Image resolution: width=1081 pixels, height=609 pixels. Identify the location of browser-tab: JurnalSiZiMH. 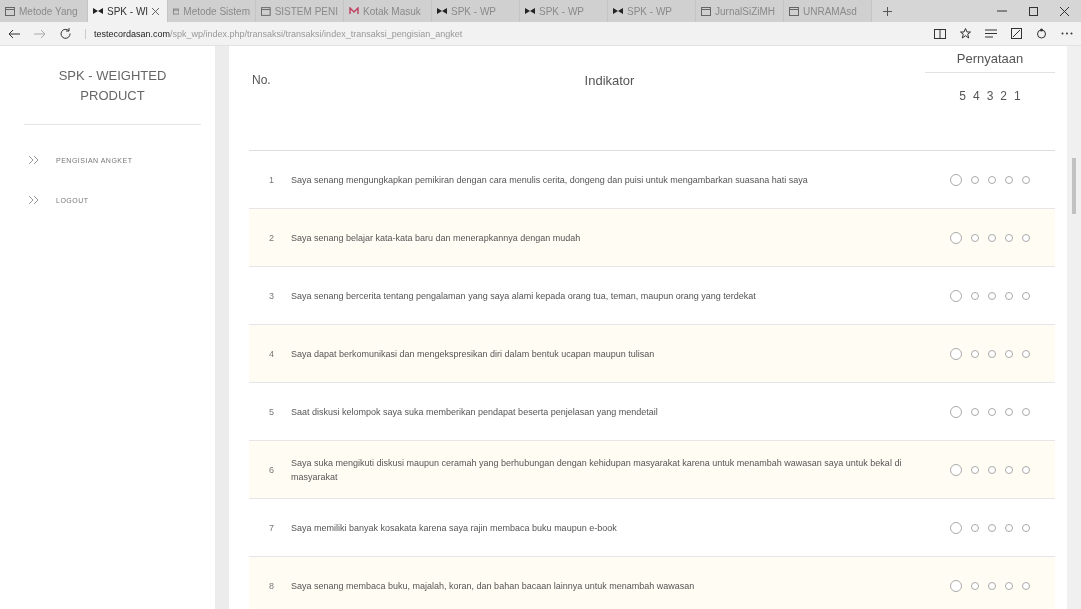
(740, 11).